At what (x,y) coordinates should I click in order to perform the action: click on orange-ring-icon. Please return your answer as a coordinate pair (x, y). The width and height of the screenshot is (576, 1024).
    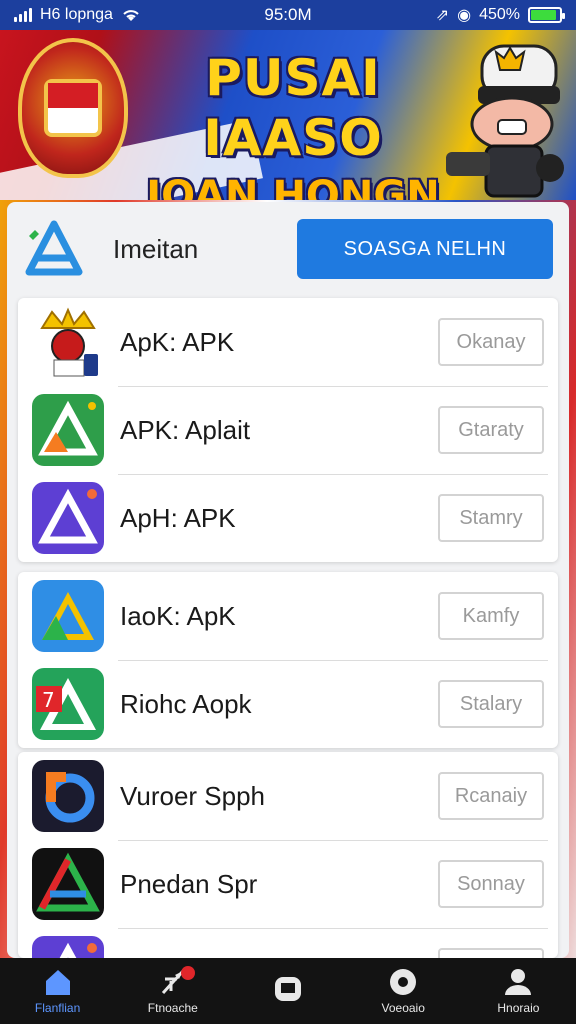
    Looking at the image, I should click on (68, 796).